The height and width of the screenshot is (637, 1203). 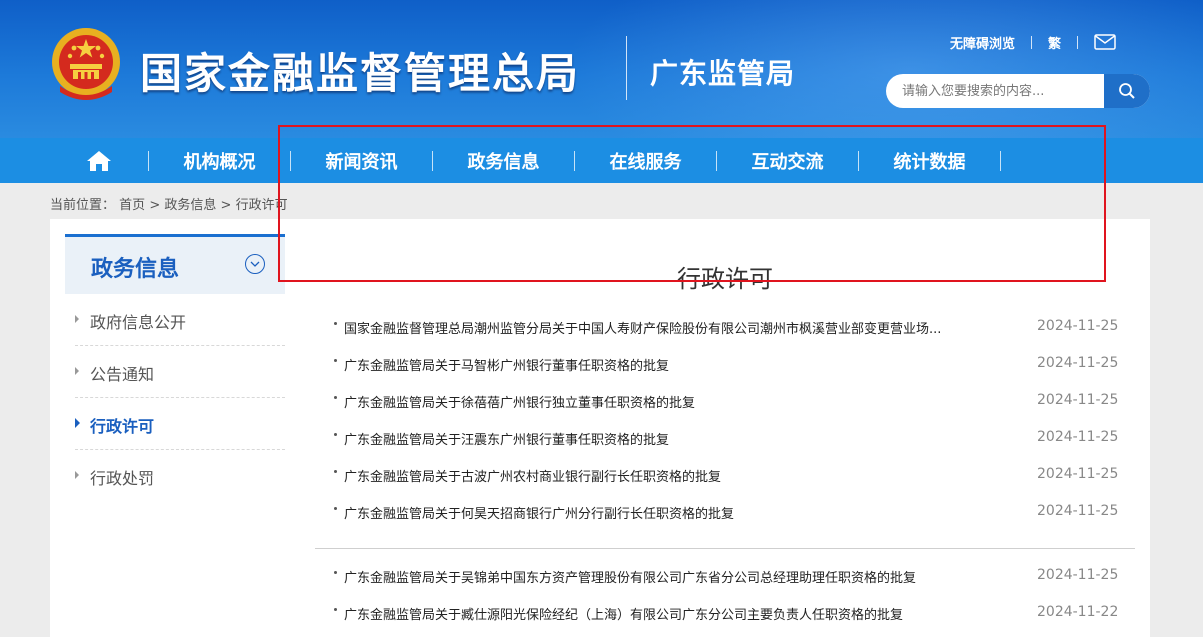 I want to click on search-box, so click(x=1018, y=91).